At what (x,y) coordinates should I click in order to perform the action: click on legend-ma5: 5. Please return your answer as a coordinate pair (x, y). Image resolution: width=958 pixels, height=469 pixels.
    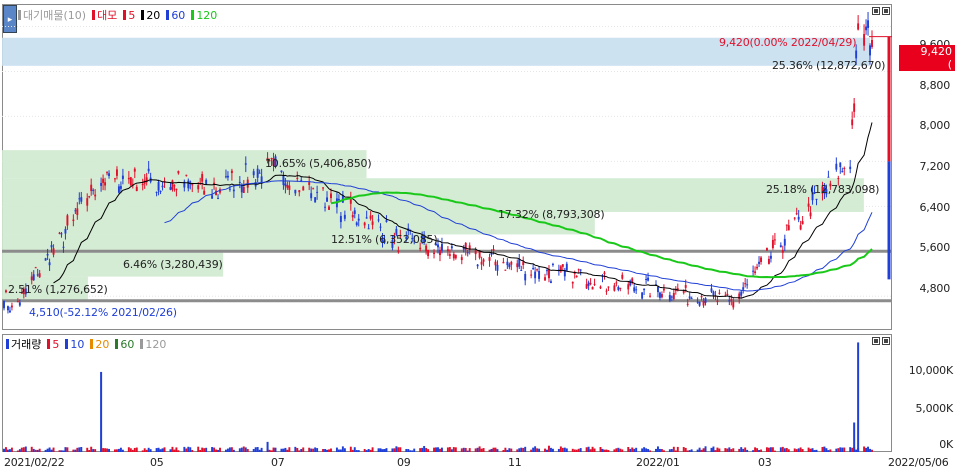
    Looking at the image, I should click on (129, 15).